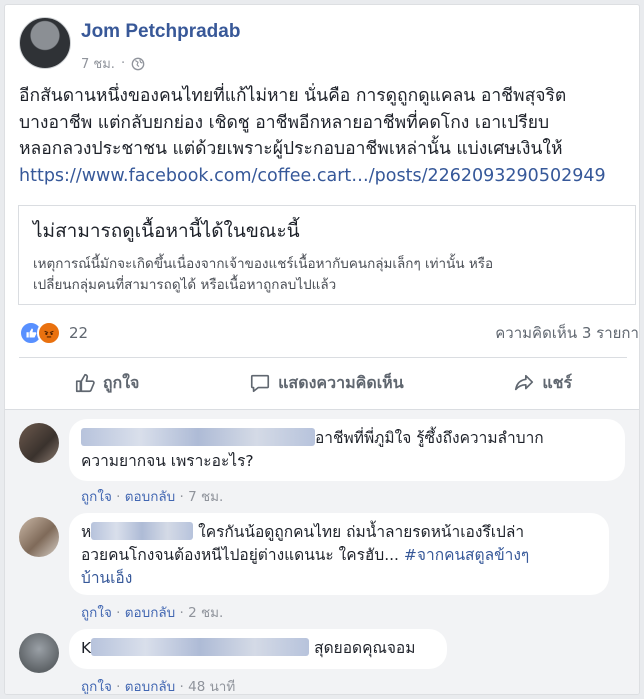 The image size is (644, 699). Describe the element at coordinates (205, 613) in the screenshot. I see `comment-time: 2 ชม.` at that location.